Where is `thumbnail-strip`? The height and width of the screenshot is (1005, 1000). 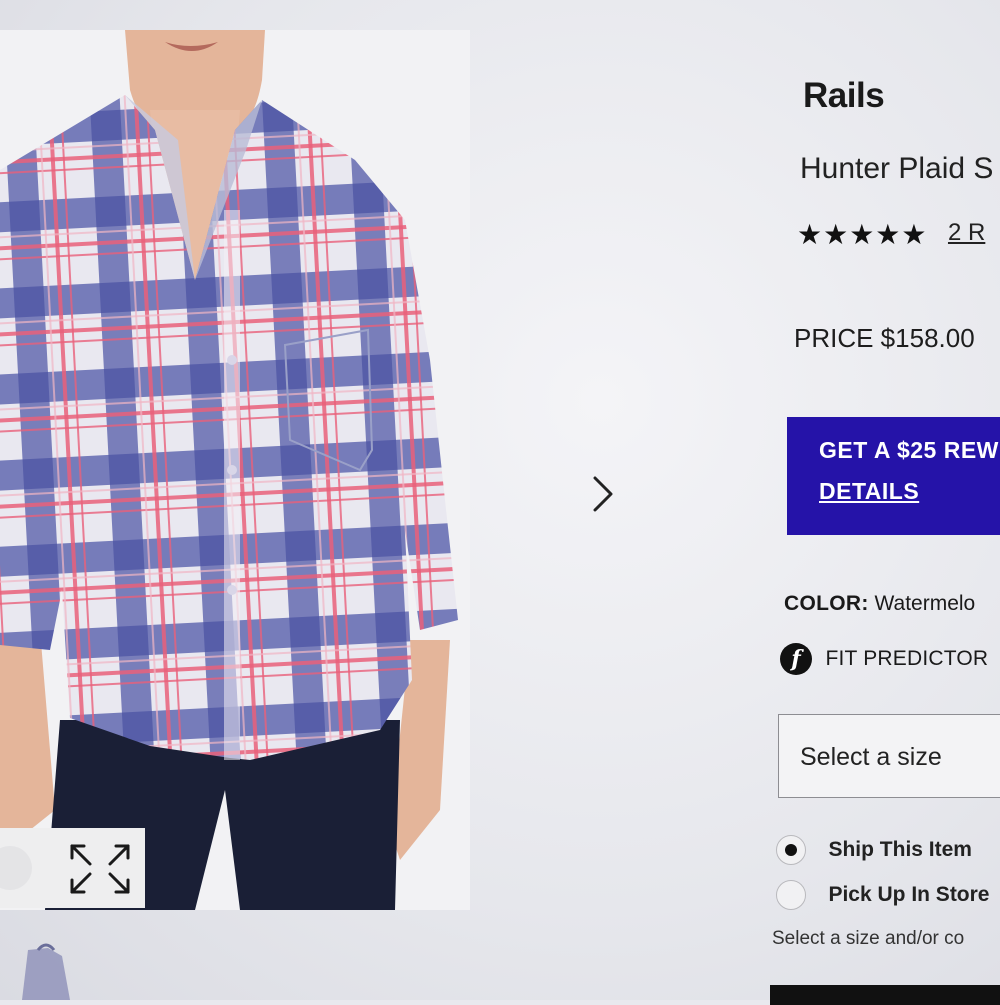 thumbnail-strip is located at coordinates (75, 965).